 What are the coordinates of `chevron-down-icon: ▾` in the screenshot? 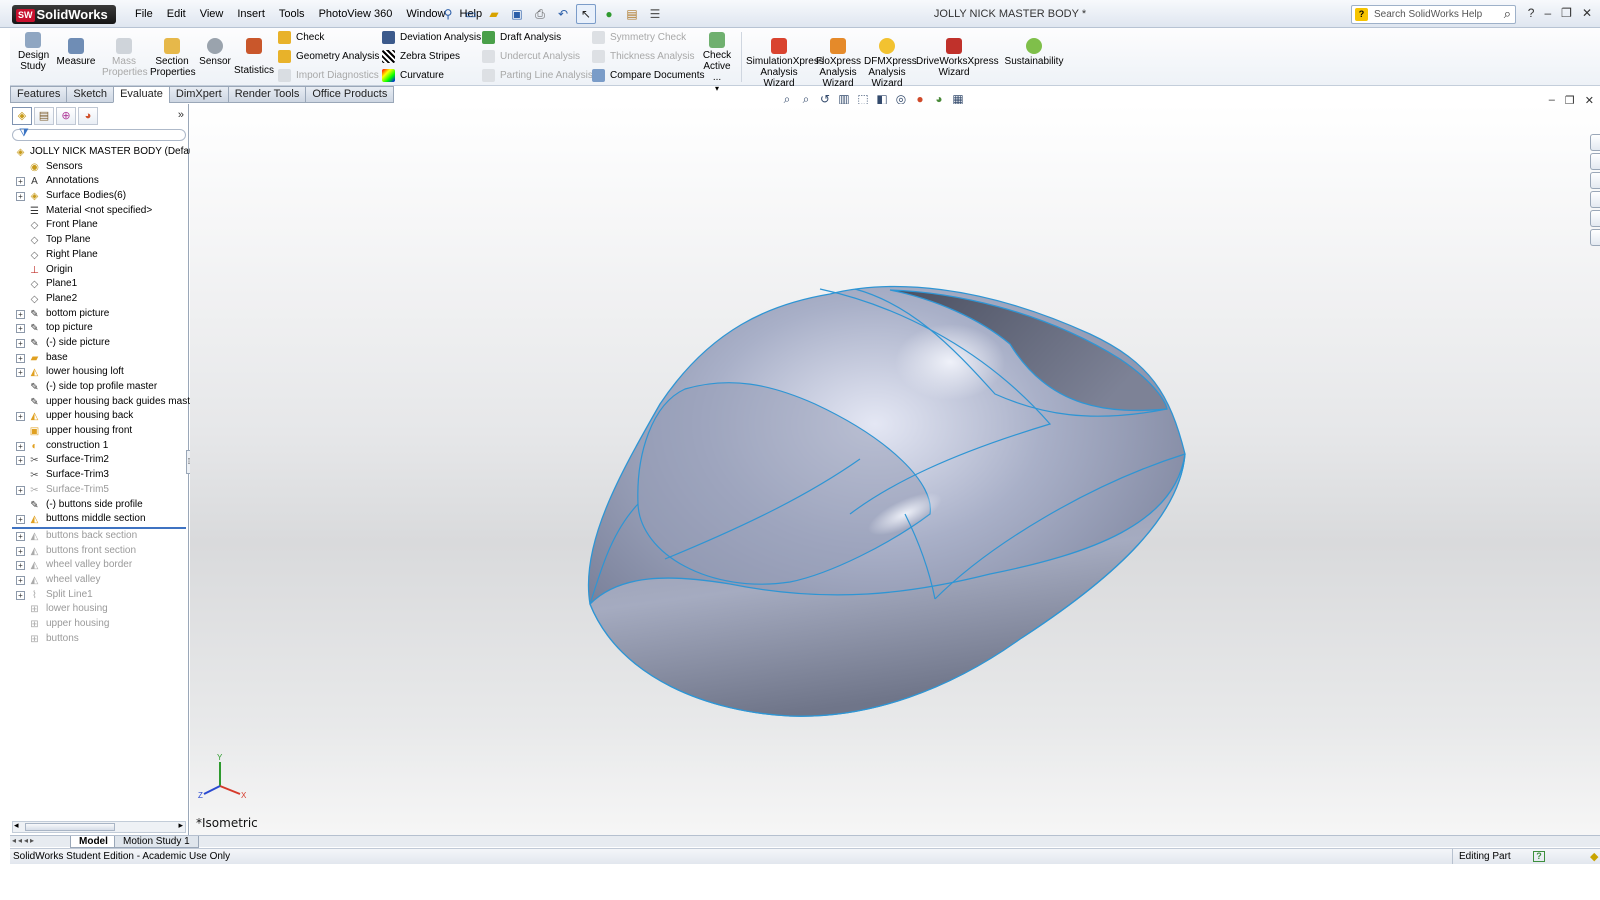 It's located at (717, 88).